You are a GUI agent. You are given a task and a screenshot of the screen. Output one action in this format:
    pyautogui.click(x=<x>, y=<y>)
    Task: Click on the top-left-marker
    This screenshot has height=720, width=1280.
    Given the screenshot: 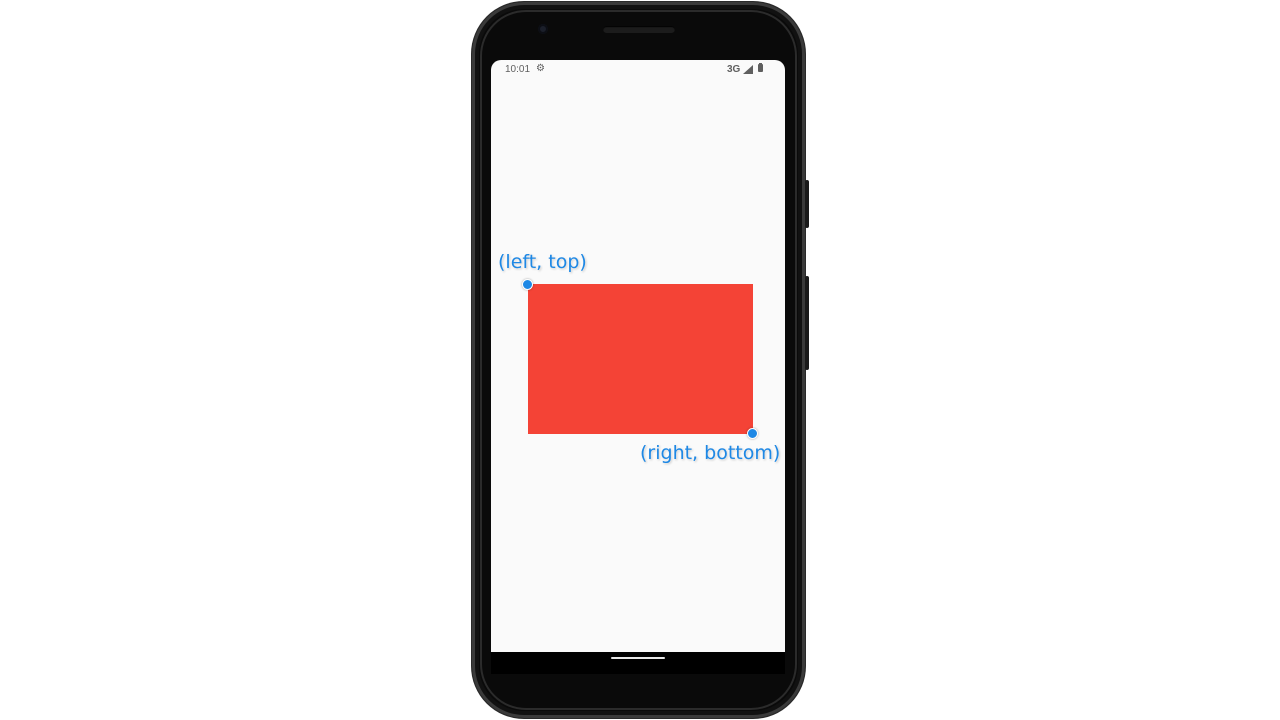 What is the action you would take?
    pyautogui.click(x=527, y=284)
    